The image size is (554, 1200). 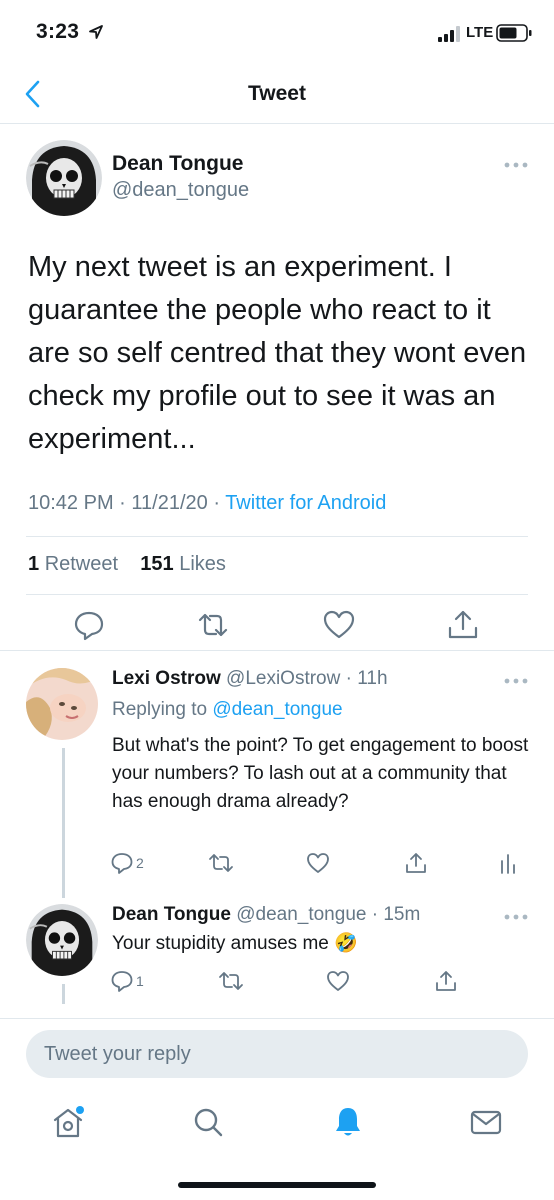 I want to click on reply-author-name: Lexi Ostrow, so click(x=166, y=678).